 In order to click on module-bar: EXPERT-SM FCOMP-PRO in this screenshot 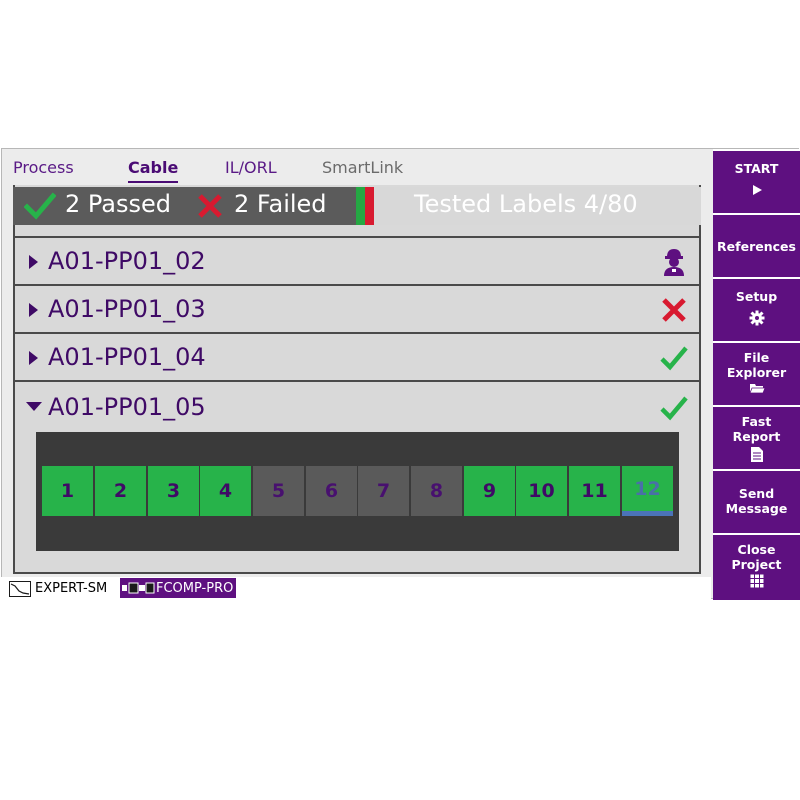, I will do `click(356, 588)`.